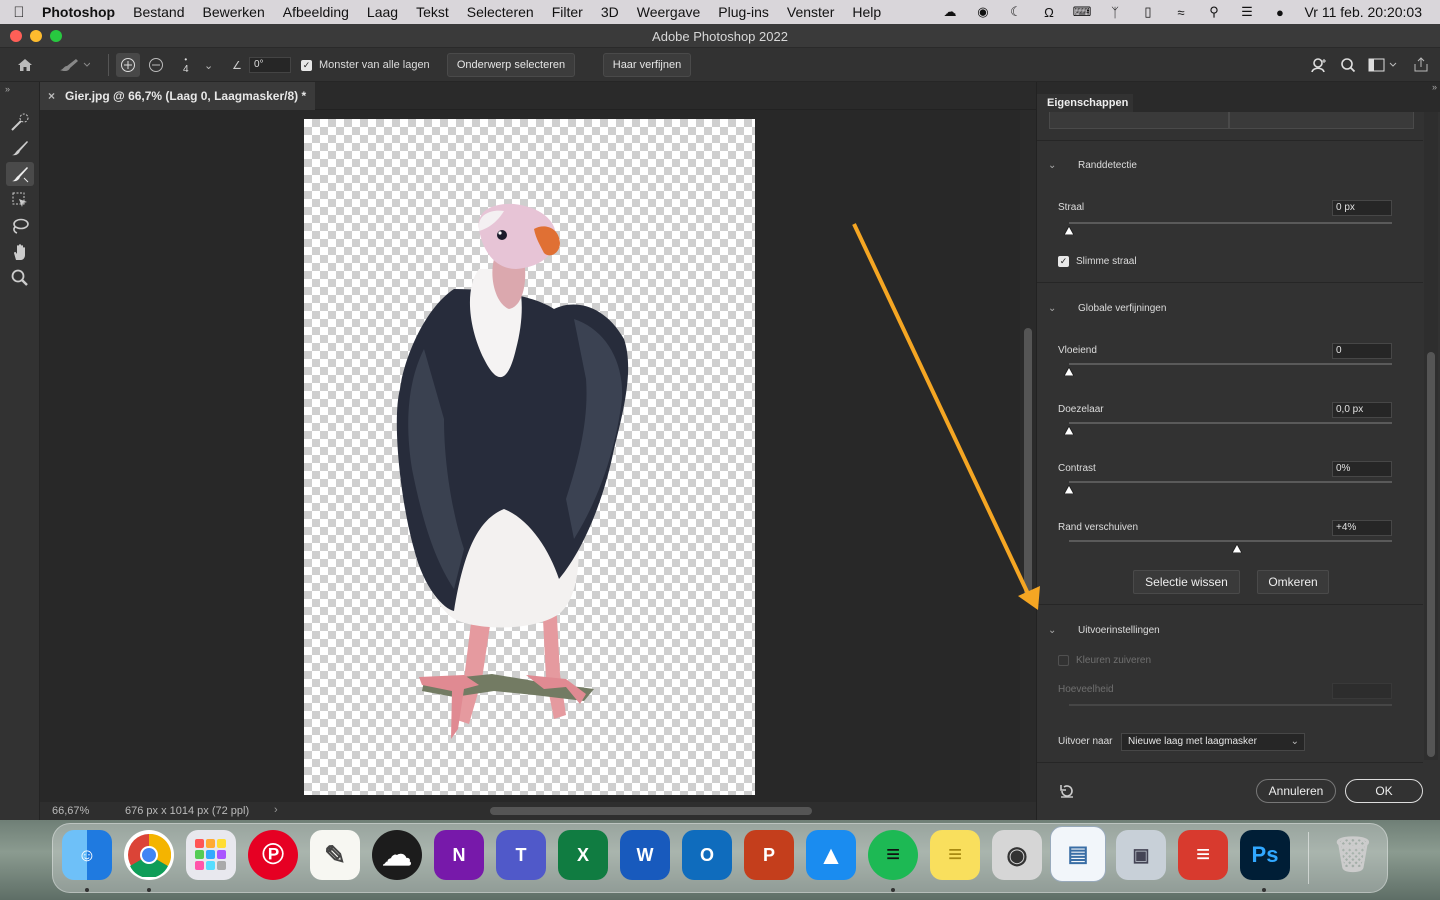  I want to click on cancel-button: Annuleren, so click(1296, 791).